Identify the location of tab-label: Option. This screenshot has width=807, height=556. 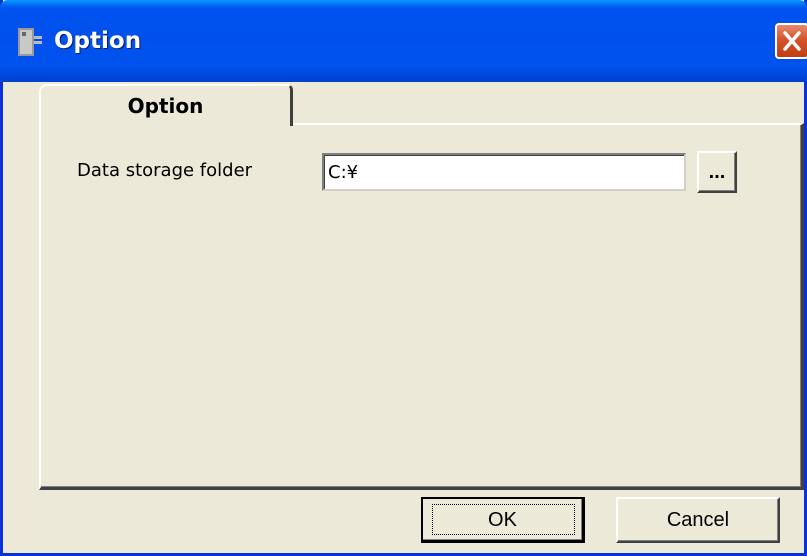
(165, 106).